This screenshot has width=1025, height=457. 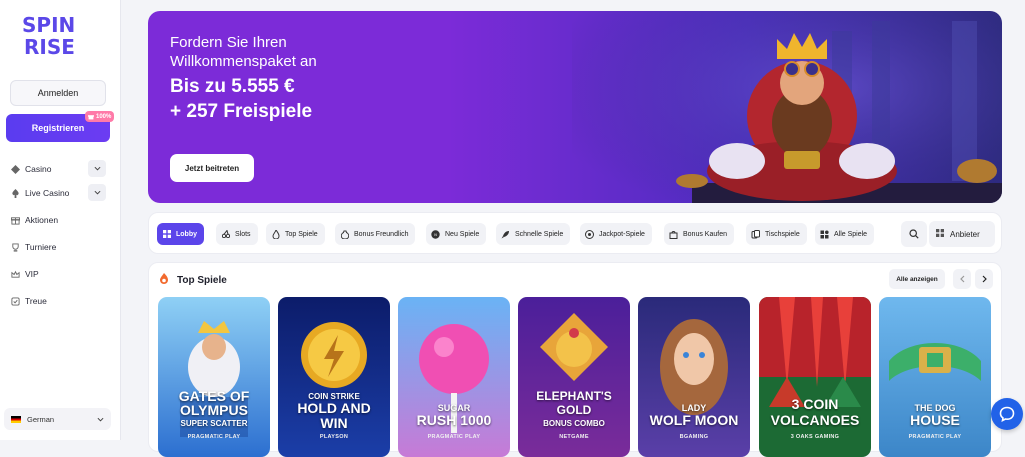 I want to click on tab-label: Schnelle Spiele, so click(x=539, y=234).